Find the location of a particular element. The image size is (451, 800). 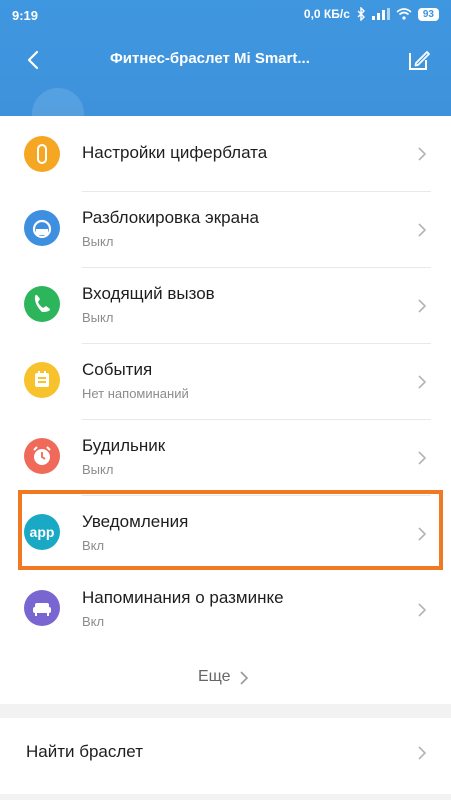

list-item-warmup-reminders: Напоминания о разминке Вкл is located at coordinates (225, 610).